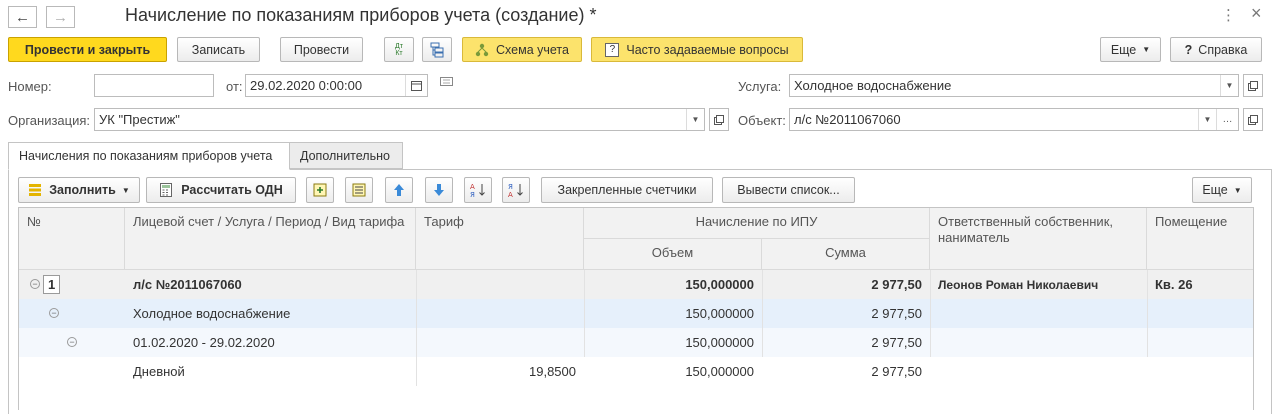 The height and width of the screenshot is (414, 1279). I want to click on service-label: Услуга:, so click(760, 86).